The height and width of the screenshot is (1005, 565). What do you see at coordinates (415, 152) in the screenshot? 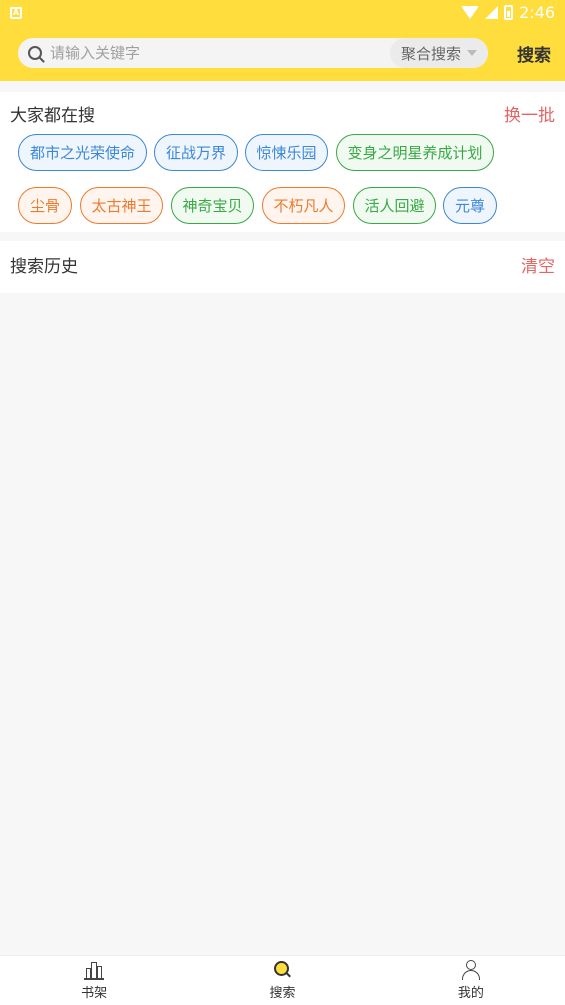
I see `hot-chip: 变身之明星养成计划` at bounding box center [415, 152].